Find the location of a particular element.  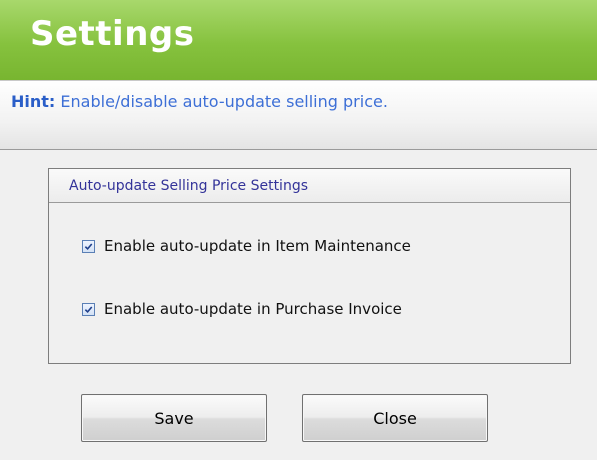

item-maintenance-checkbox is located at coordinates (88, 246).